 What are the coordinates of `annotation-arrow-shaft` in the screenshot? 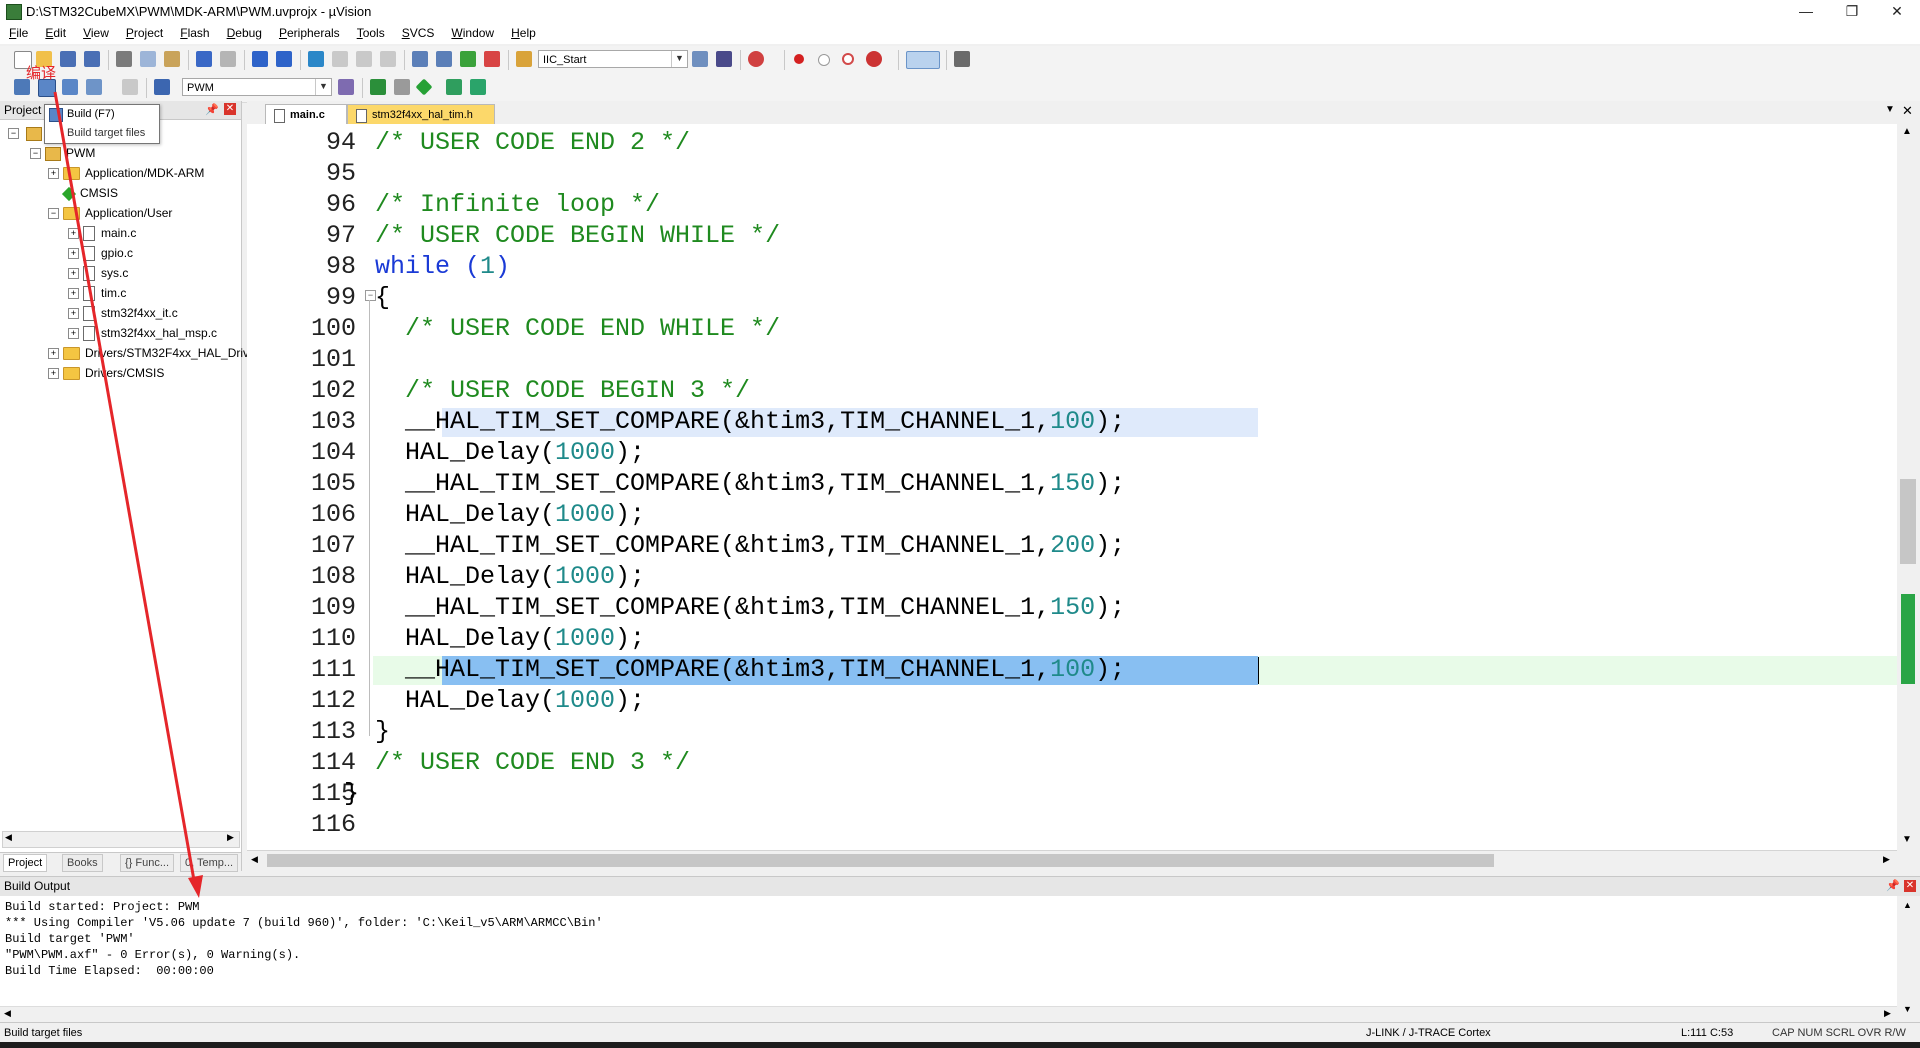 It's located at (125, 489).